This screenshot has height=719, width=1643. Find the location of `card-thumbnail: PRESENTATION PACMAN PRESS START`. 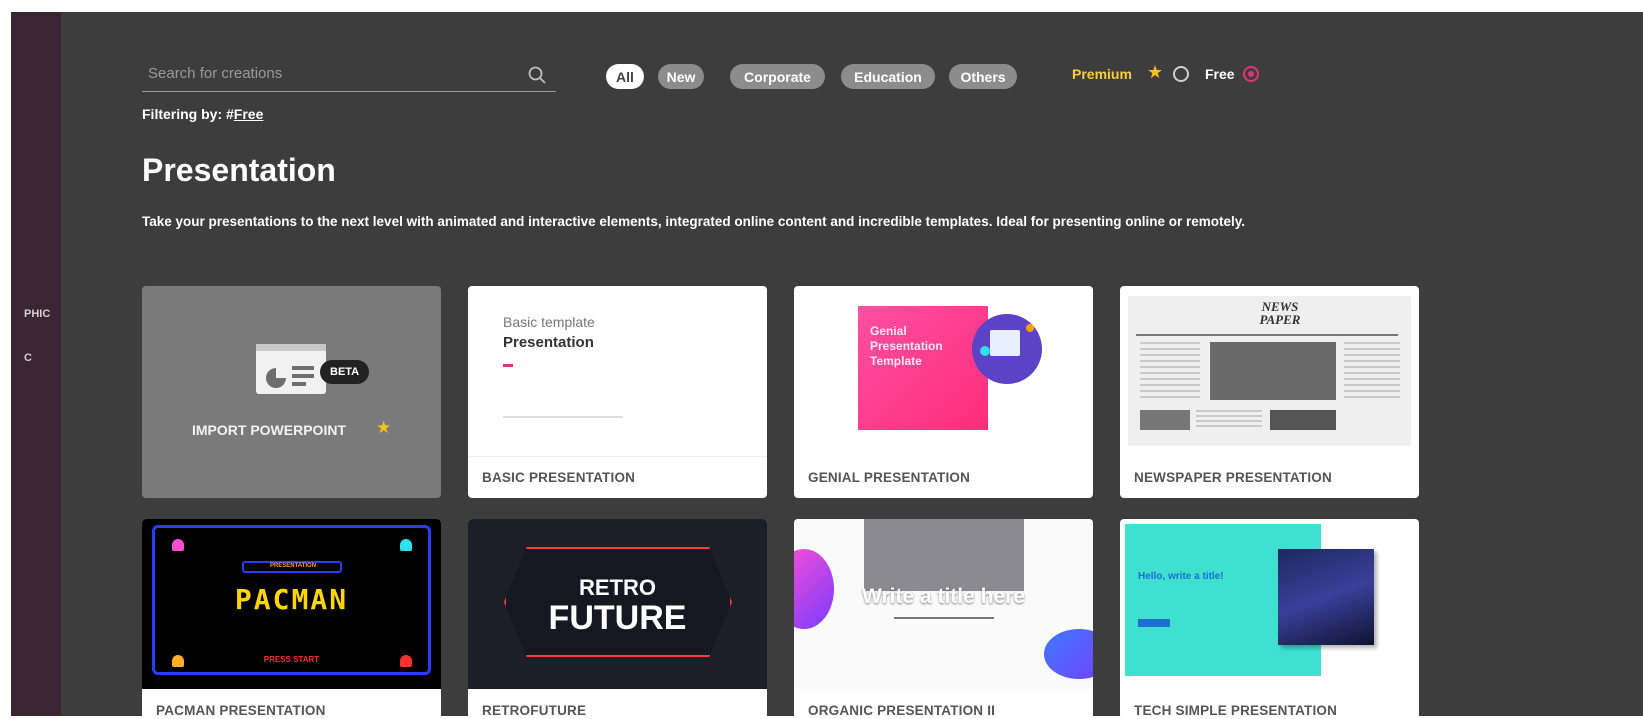

card-thumbnail: PRESENTATION PACMAN PRESS START is located at coordinates (291, 604).